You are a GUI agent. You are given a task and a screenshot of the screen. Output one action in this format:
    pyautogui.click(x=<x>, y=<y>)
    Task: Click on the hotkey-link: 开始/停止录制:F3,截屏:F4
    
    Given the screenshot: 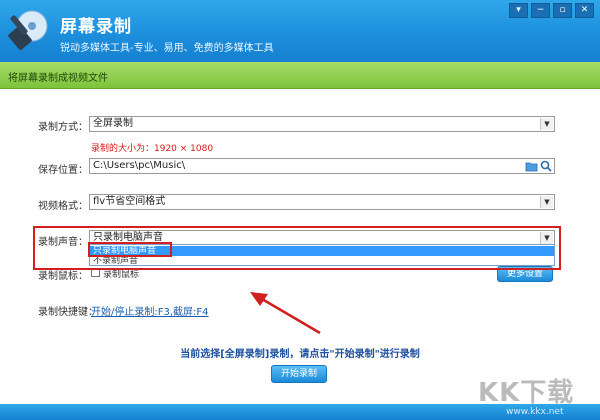 What is the action you would take?
    pyautogui.click(x=150, y=310)
    